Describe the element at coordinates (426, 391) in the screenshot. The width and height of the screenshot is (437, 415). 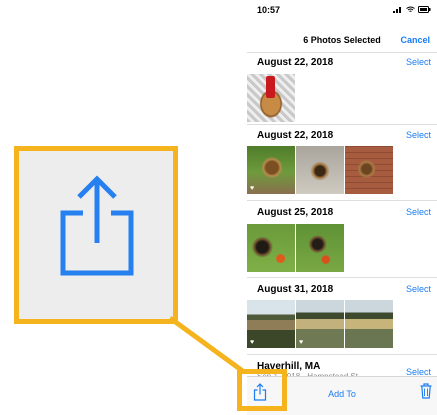
I see `trash-icon` at that location.